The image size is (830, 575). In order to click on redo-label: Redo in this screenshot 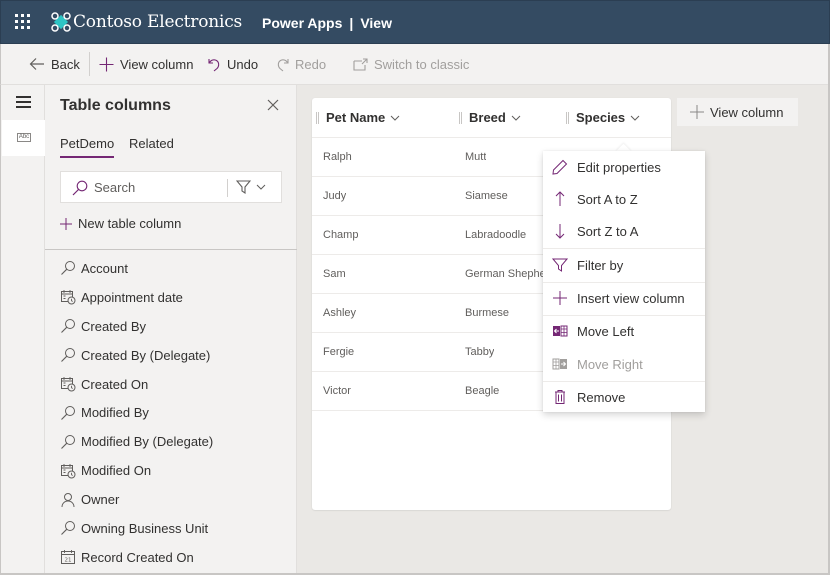, I will do `click(311, 64)`.